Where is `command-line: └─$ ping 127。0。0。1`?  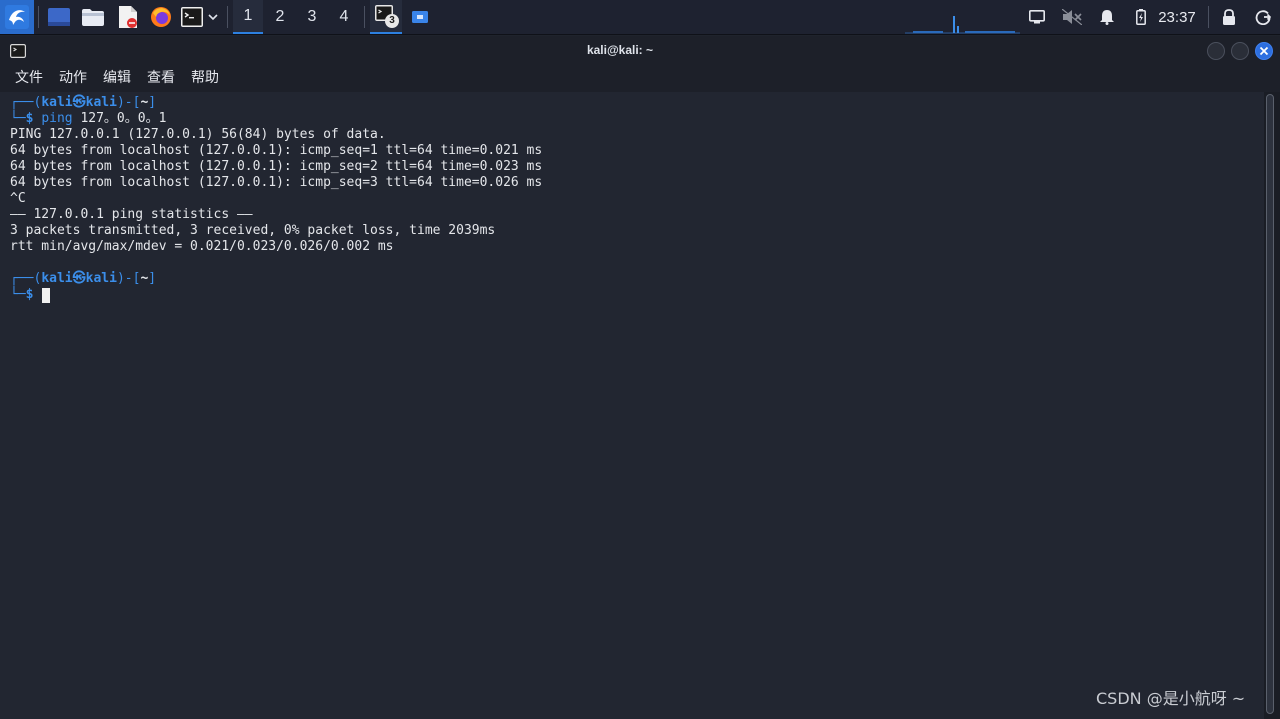 command-line: └─$ ping 127。0。0。1 is located at coordinates (88, 119).